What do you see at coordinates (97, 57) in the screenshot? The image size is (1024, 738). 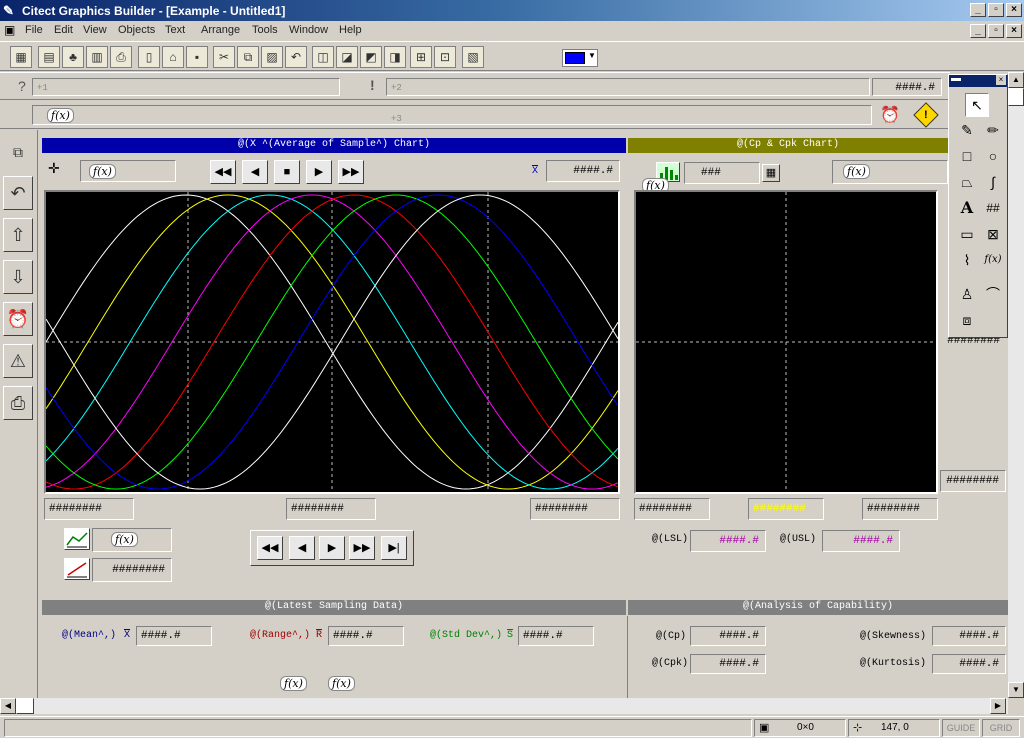 I see `doc-icon: ▥` at bounding box center [97, 57].